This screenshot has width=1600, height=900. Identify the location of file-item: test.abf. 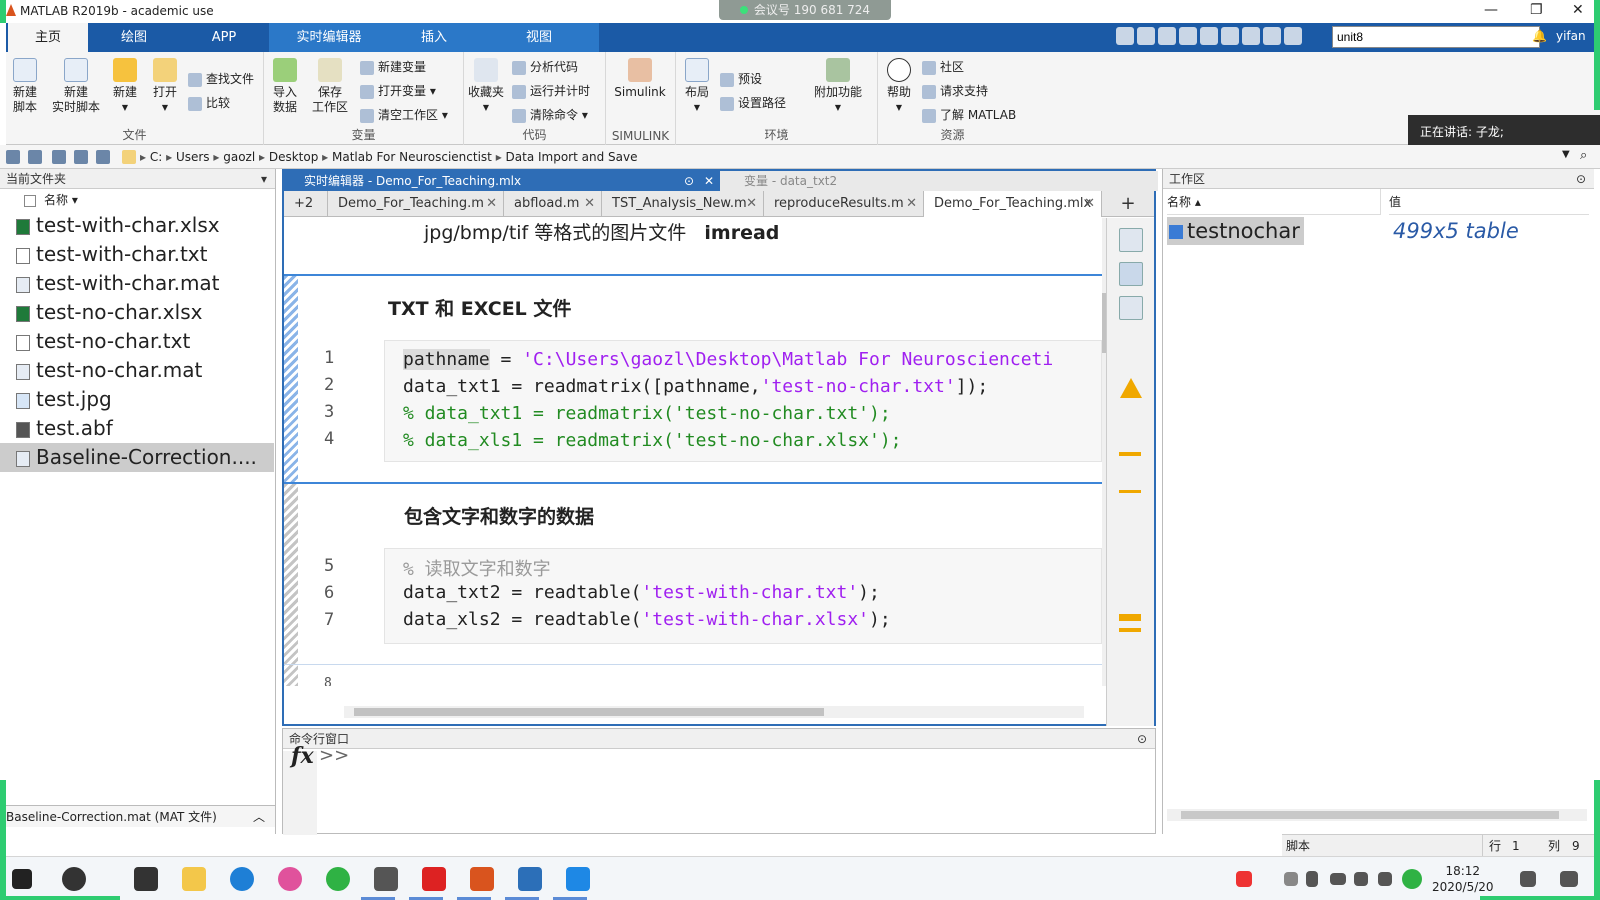
(64, 428).